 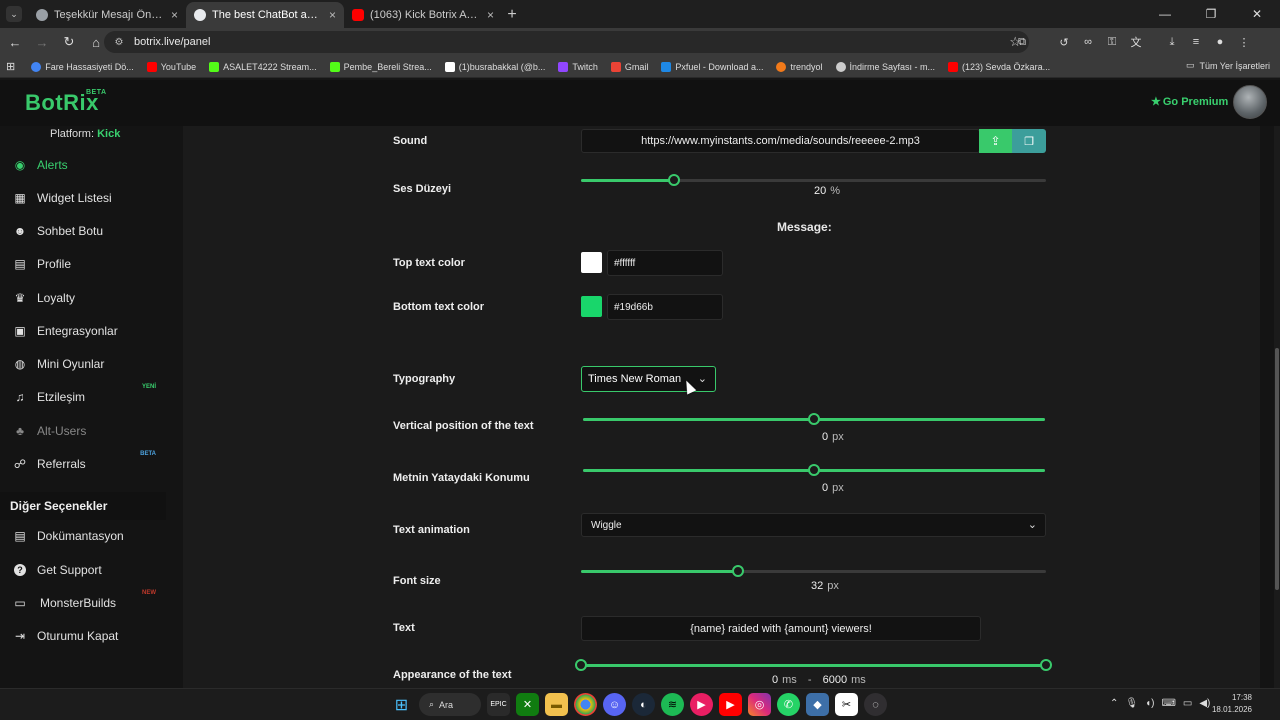 What do you see at coordinates (107, 15) in the screenshot?
I see `browser-tab-1: Teşekkür Mesajı Önerisi ×` at bounding box center [107, 15].